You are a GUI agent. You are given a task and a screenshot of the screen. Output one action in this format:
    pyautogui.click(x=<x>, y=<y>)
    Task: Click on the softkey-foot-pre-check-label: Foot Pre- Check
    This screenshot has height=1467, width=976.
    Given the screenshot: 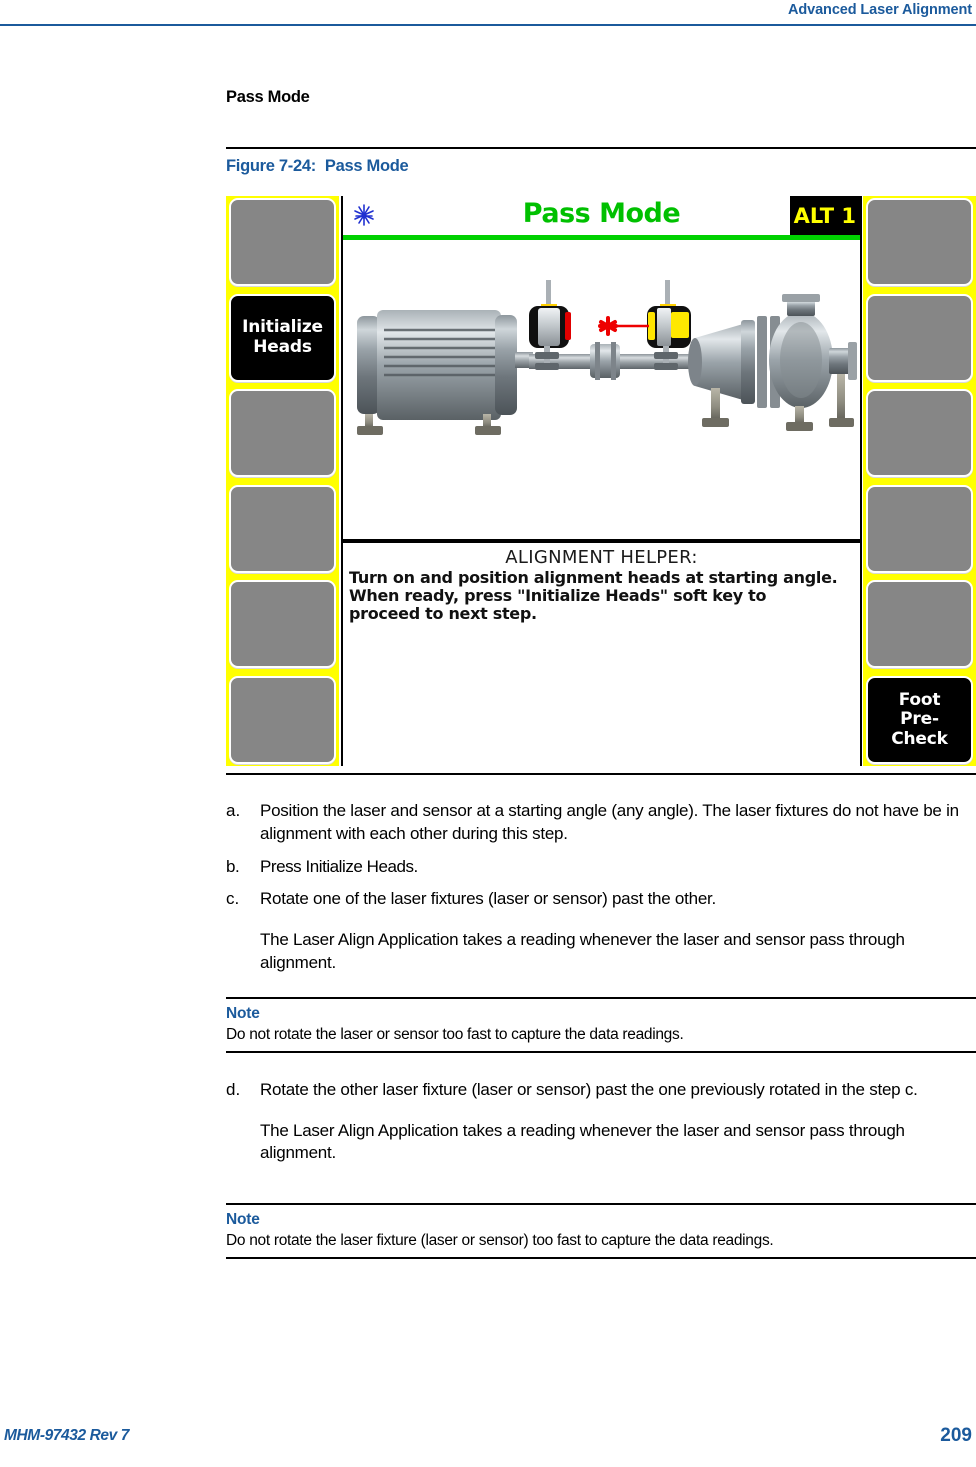 What is the action you would take?
    pyautogui.click(x=919, y=719)
    